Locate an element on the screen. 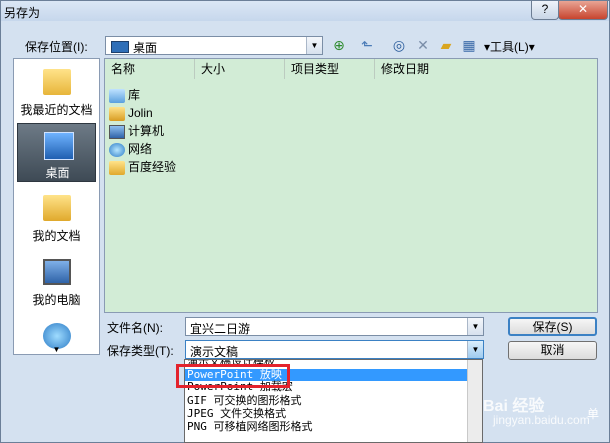 Image resolution: width=610 pixels, height=443 pixels. network-icon is located at coordinates (117, 149).